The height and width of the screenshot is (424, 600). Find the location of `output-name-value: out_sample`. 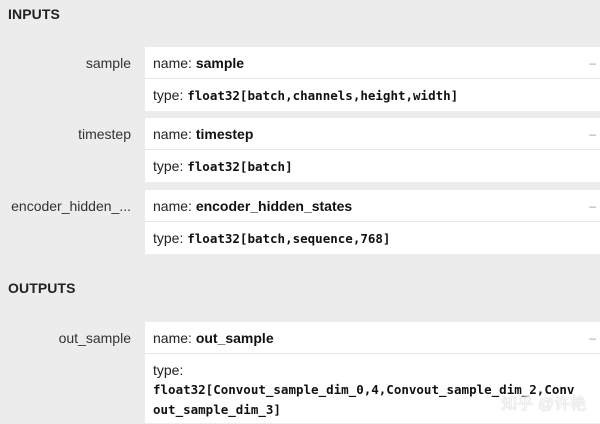

output-name-value: out_sample is located at coordinates (234, 338).